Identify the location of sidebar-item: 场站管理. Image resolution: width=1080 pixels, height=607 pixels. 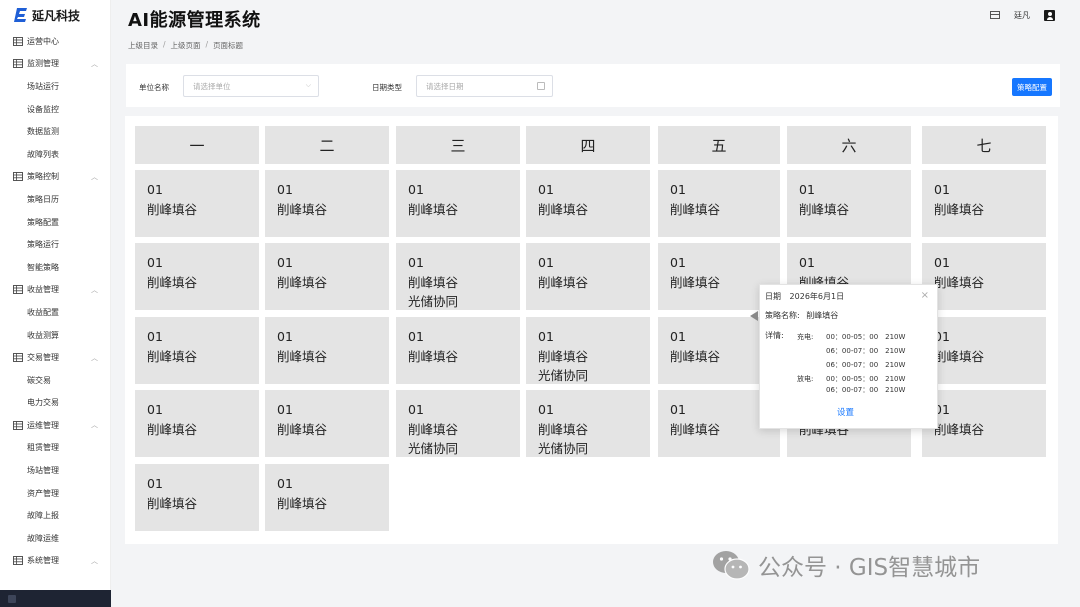
(55, 470).